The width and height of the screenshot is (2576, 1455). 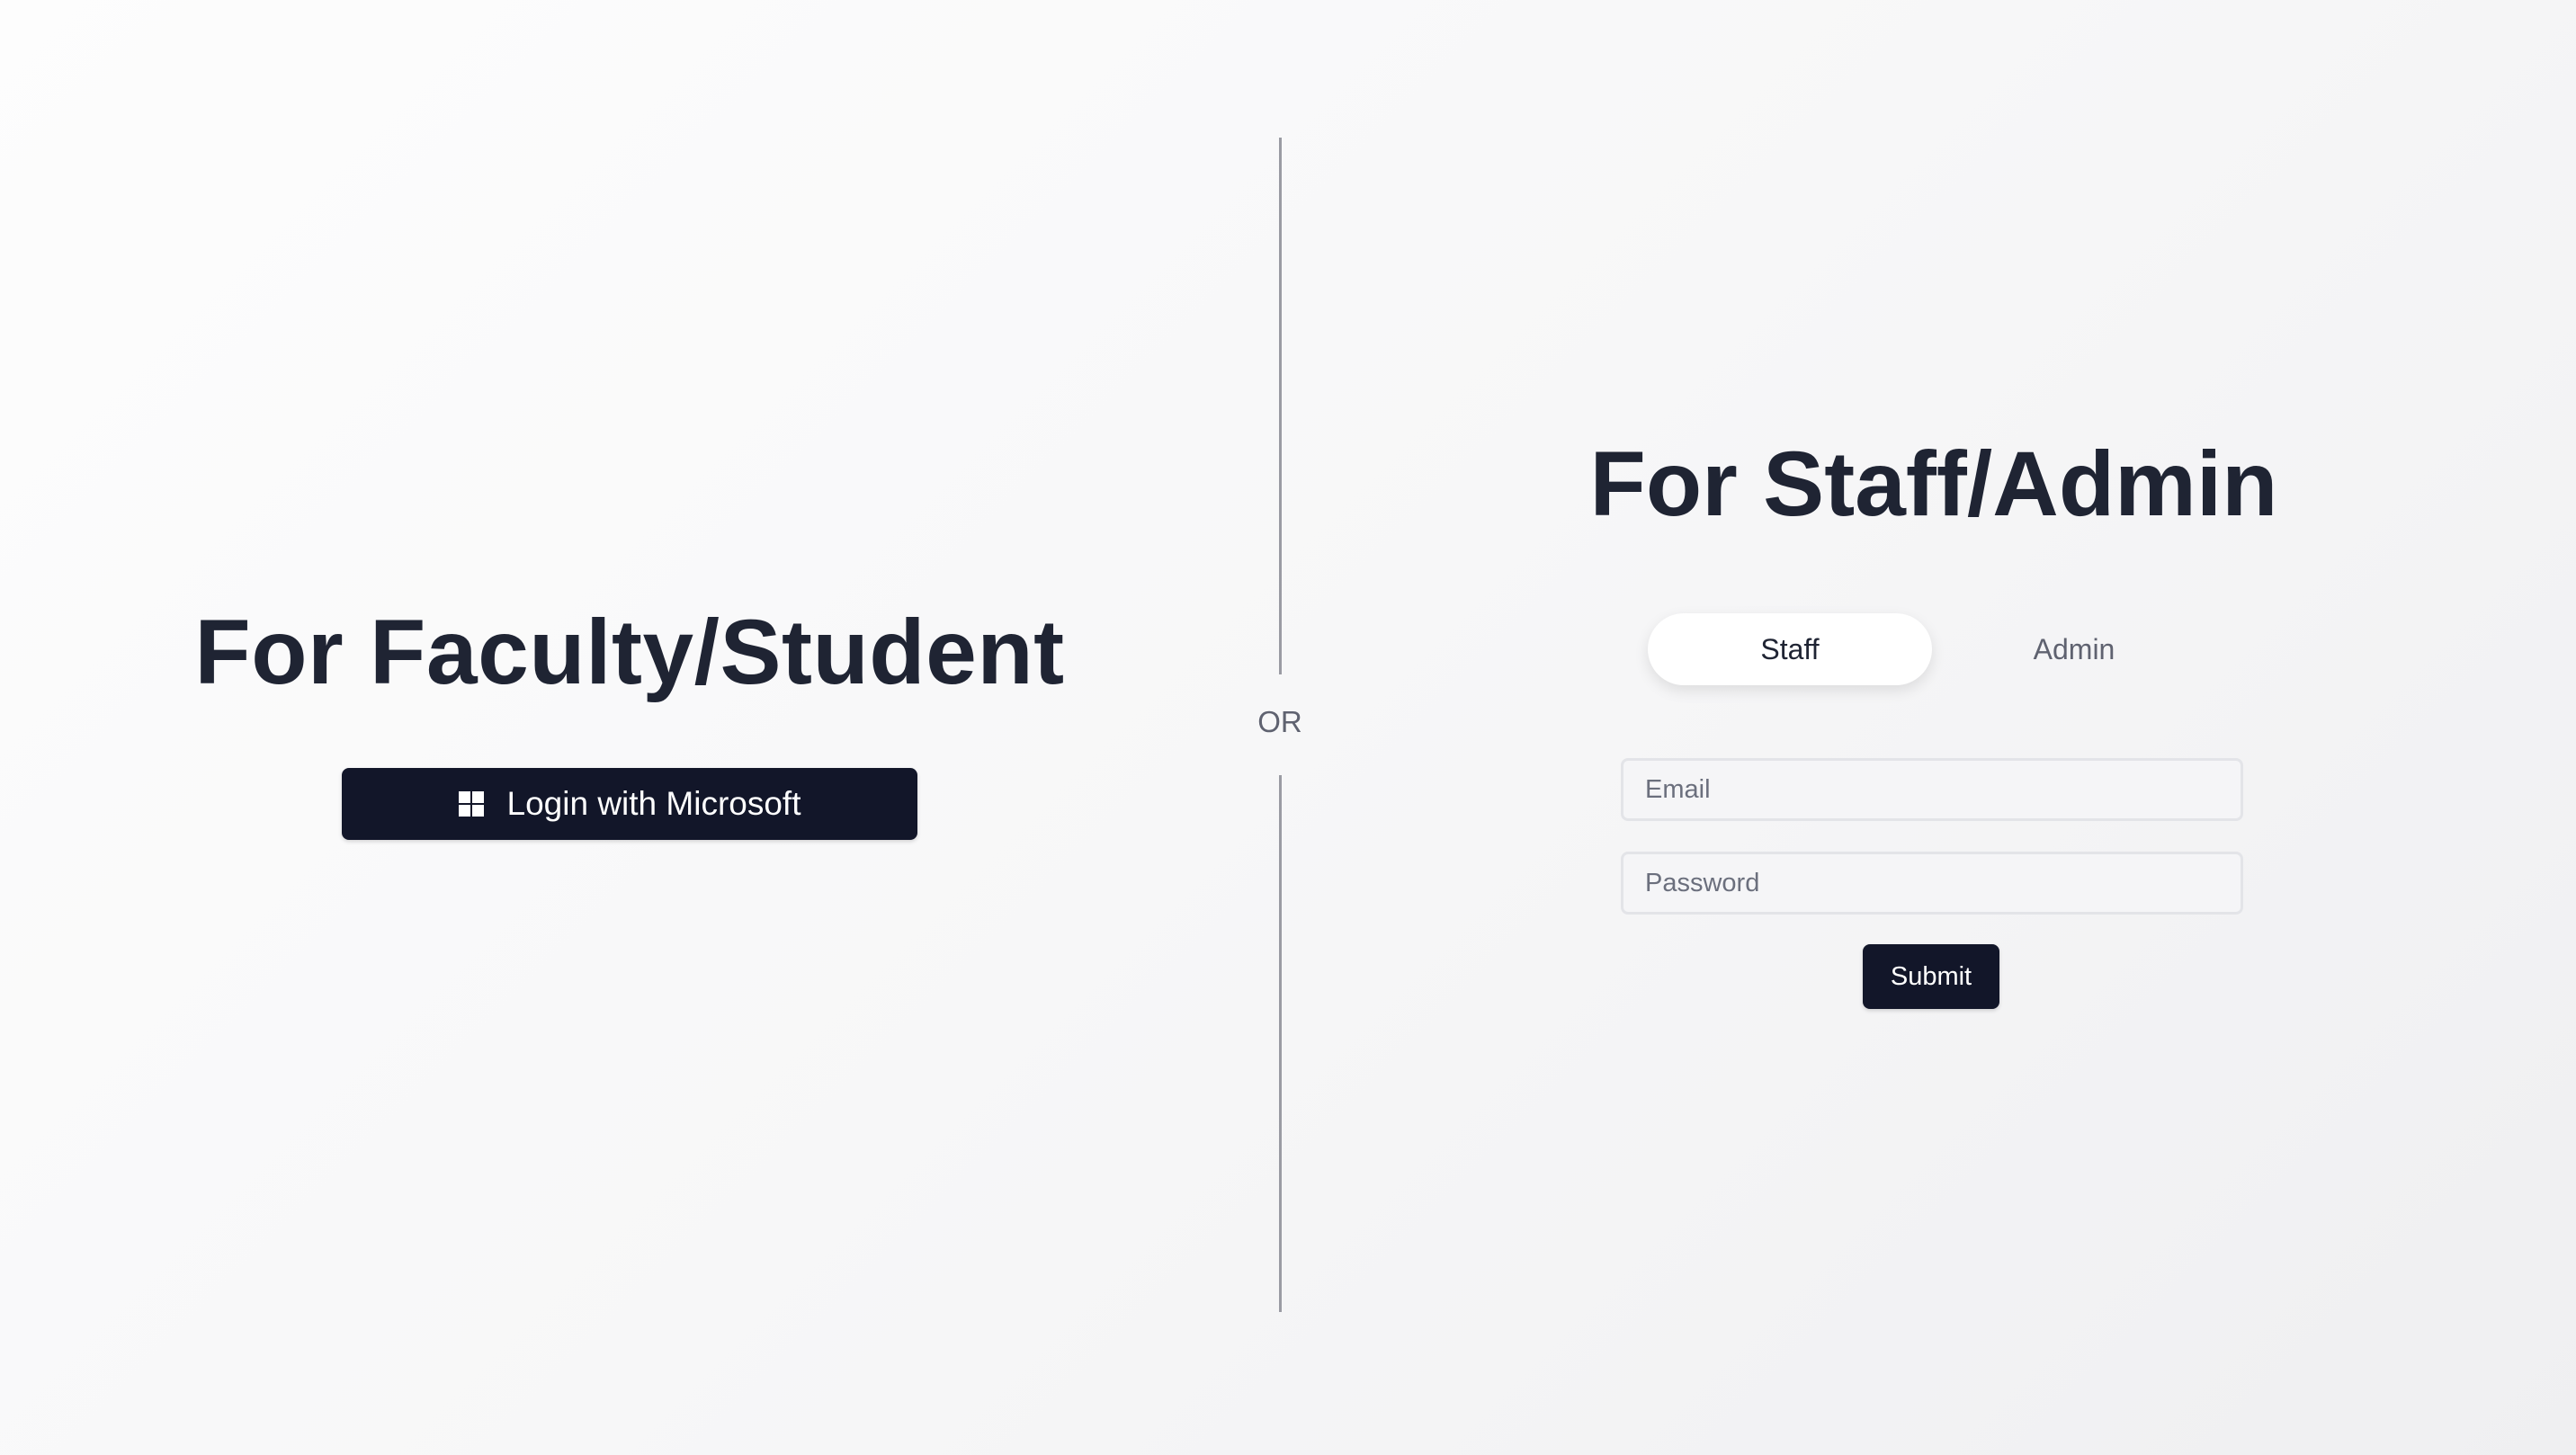 What do you see at coordinates (1932, 883) in the screenshot?
I see `password-field` at bounding box center [1932, 883].